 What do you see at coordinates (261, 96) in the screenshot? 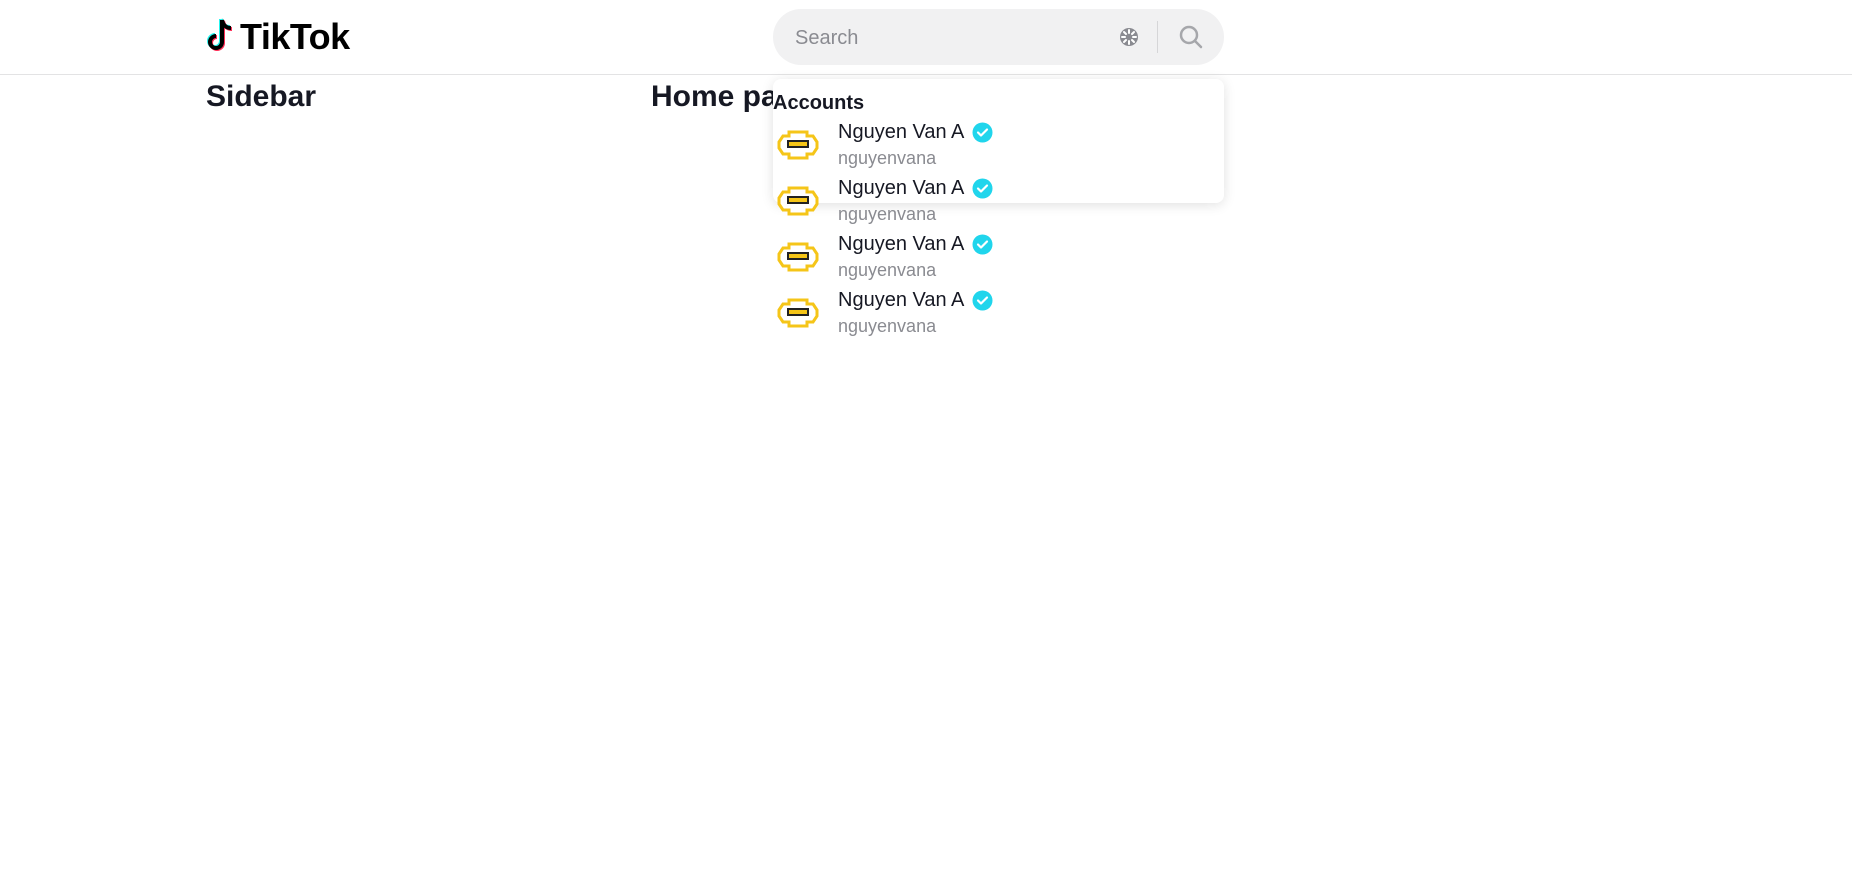
I see `sidebar-title: Sidebar` at bounding box center [261, 96].